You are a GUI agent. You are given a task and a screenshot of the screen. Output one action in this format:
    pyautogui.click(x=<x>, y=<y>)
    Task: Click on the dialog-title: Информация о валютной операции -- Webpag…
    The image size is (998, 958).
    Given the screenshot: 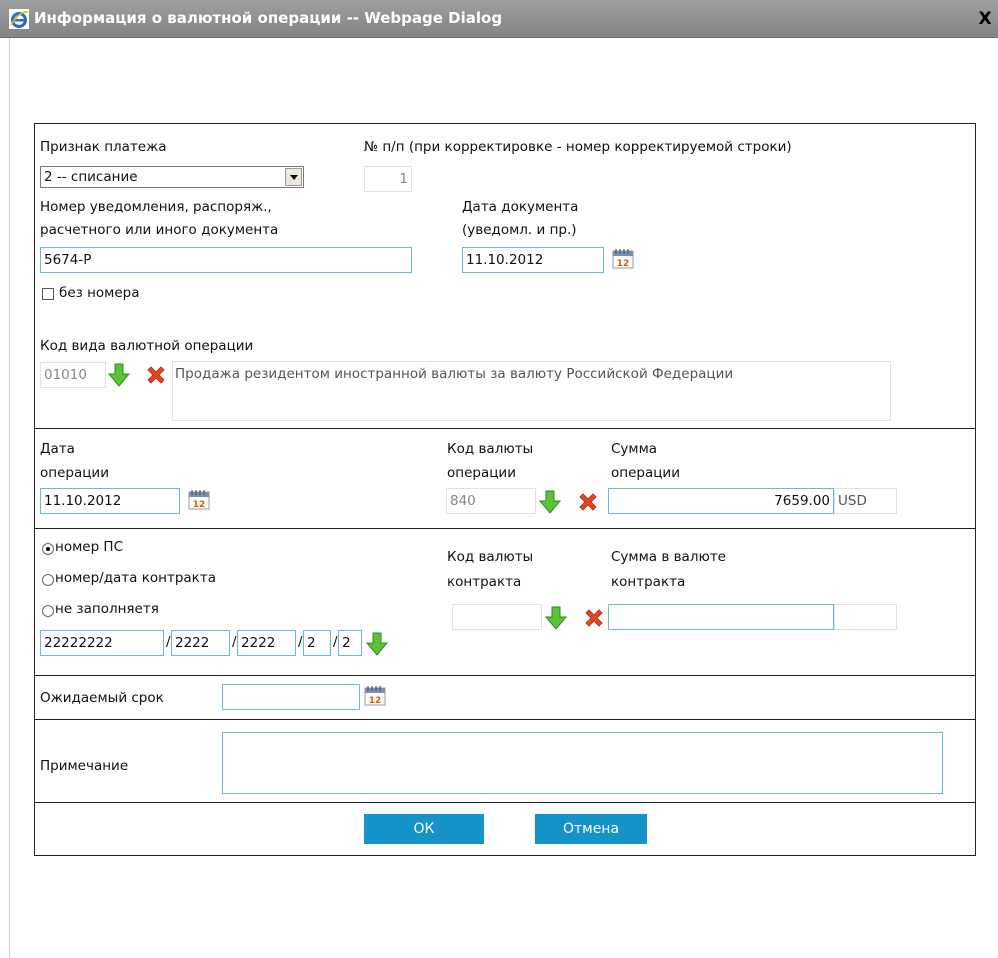 What is the action you would take?
    pyautogui.click(x=268, y=18)
    